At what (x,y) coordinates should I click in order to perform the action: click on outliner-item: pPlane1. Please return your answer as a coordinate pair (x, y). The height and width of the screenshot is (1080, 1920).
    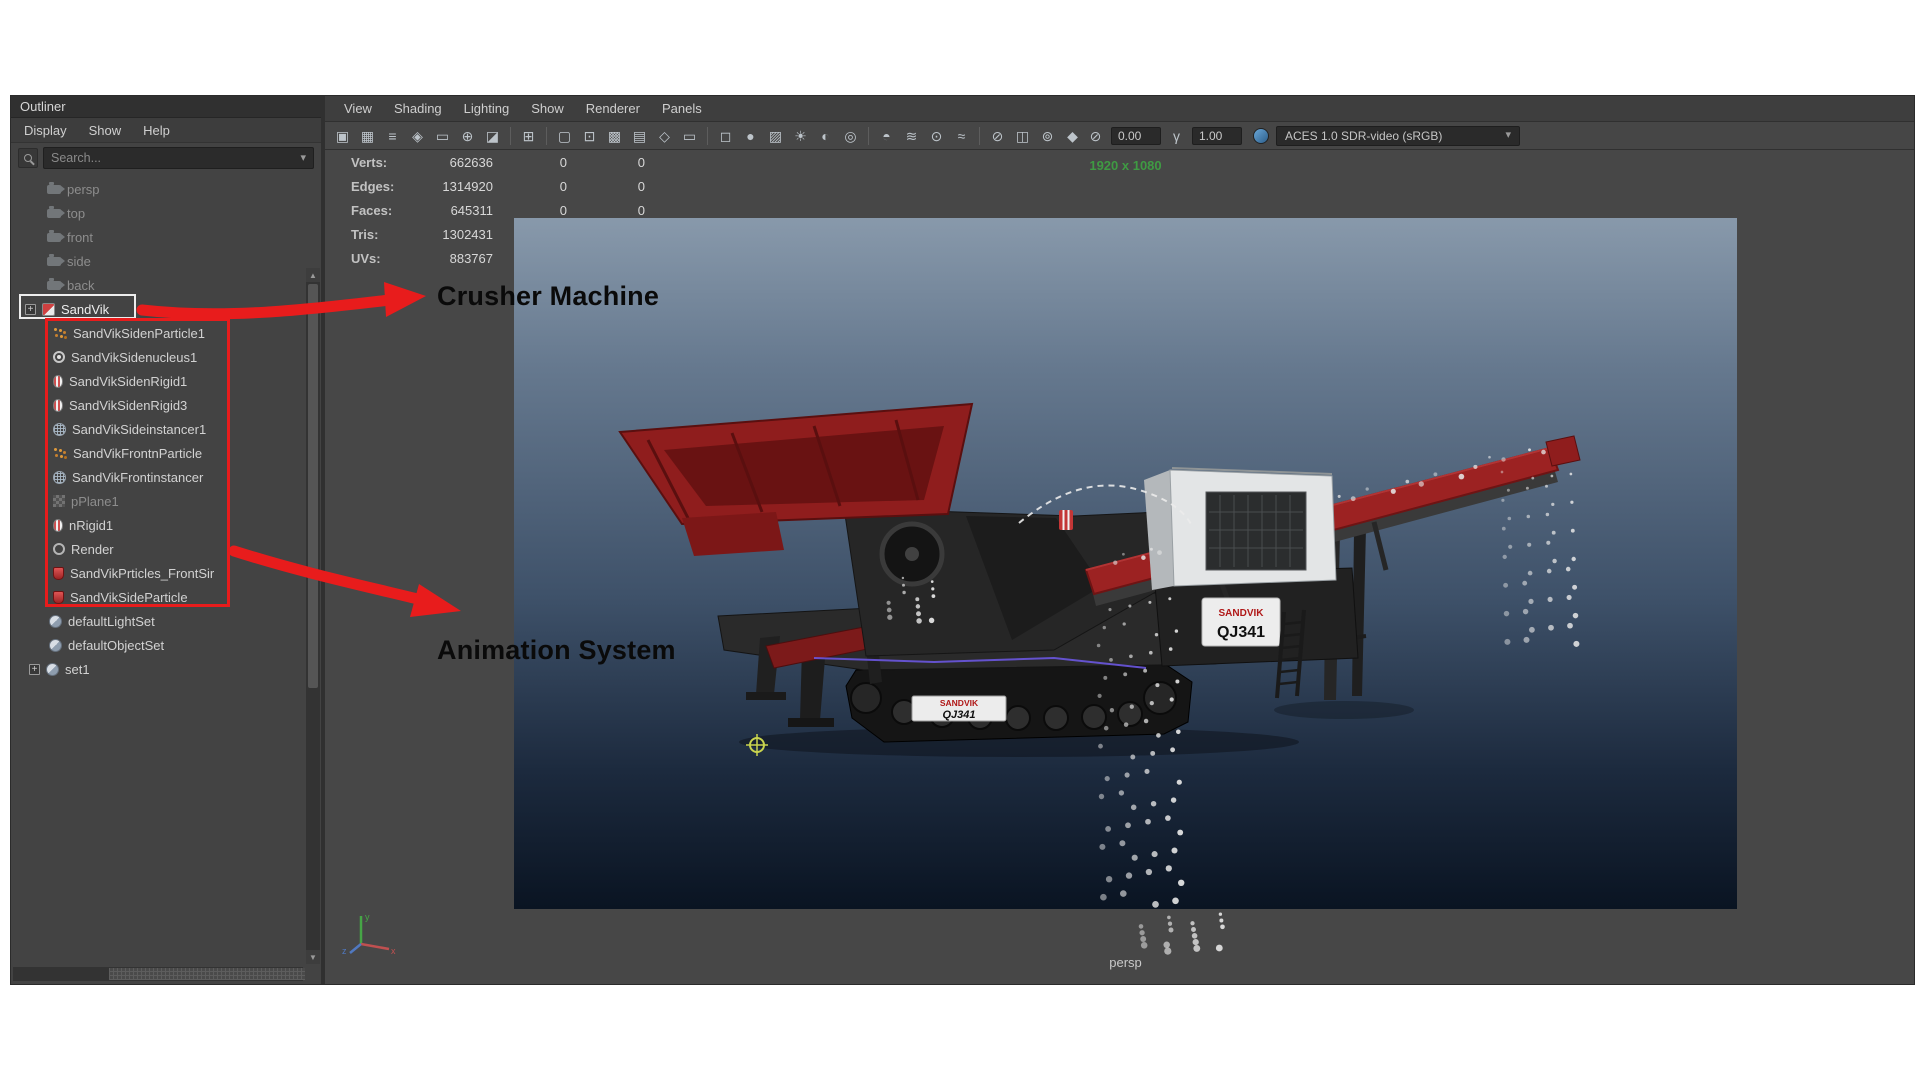
    Looking at the image, I should click on (166, 501).